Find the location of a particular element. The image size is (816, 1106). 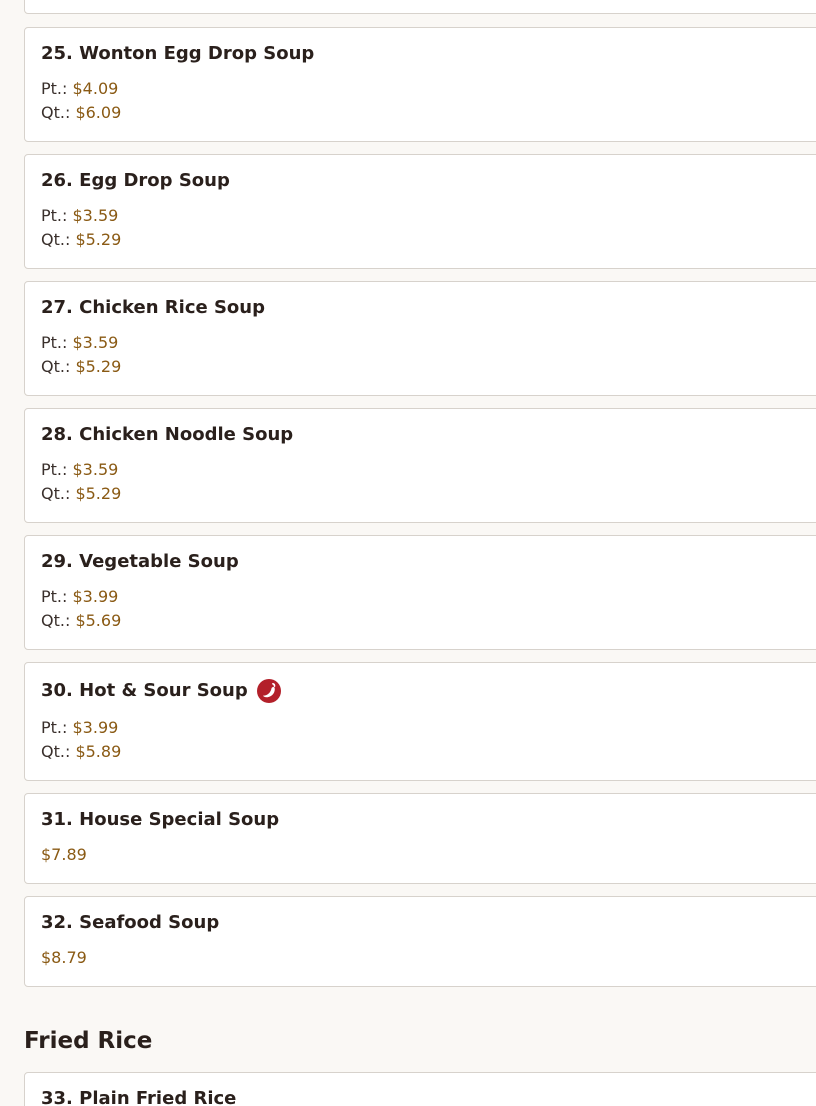

price-single: $7.89 is located at coordinates (64, 855).